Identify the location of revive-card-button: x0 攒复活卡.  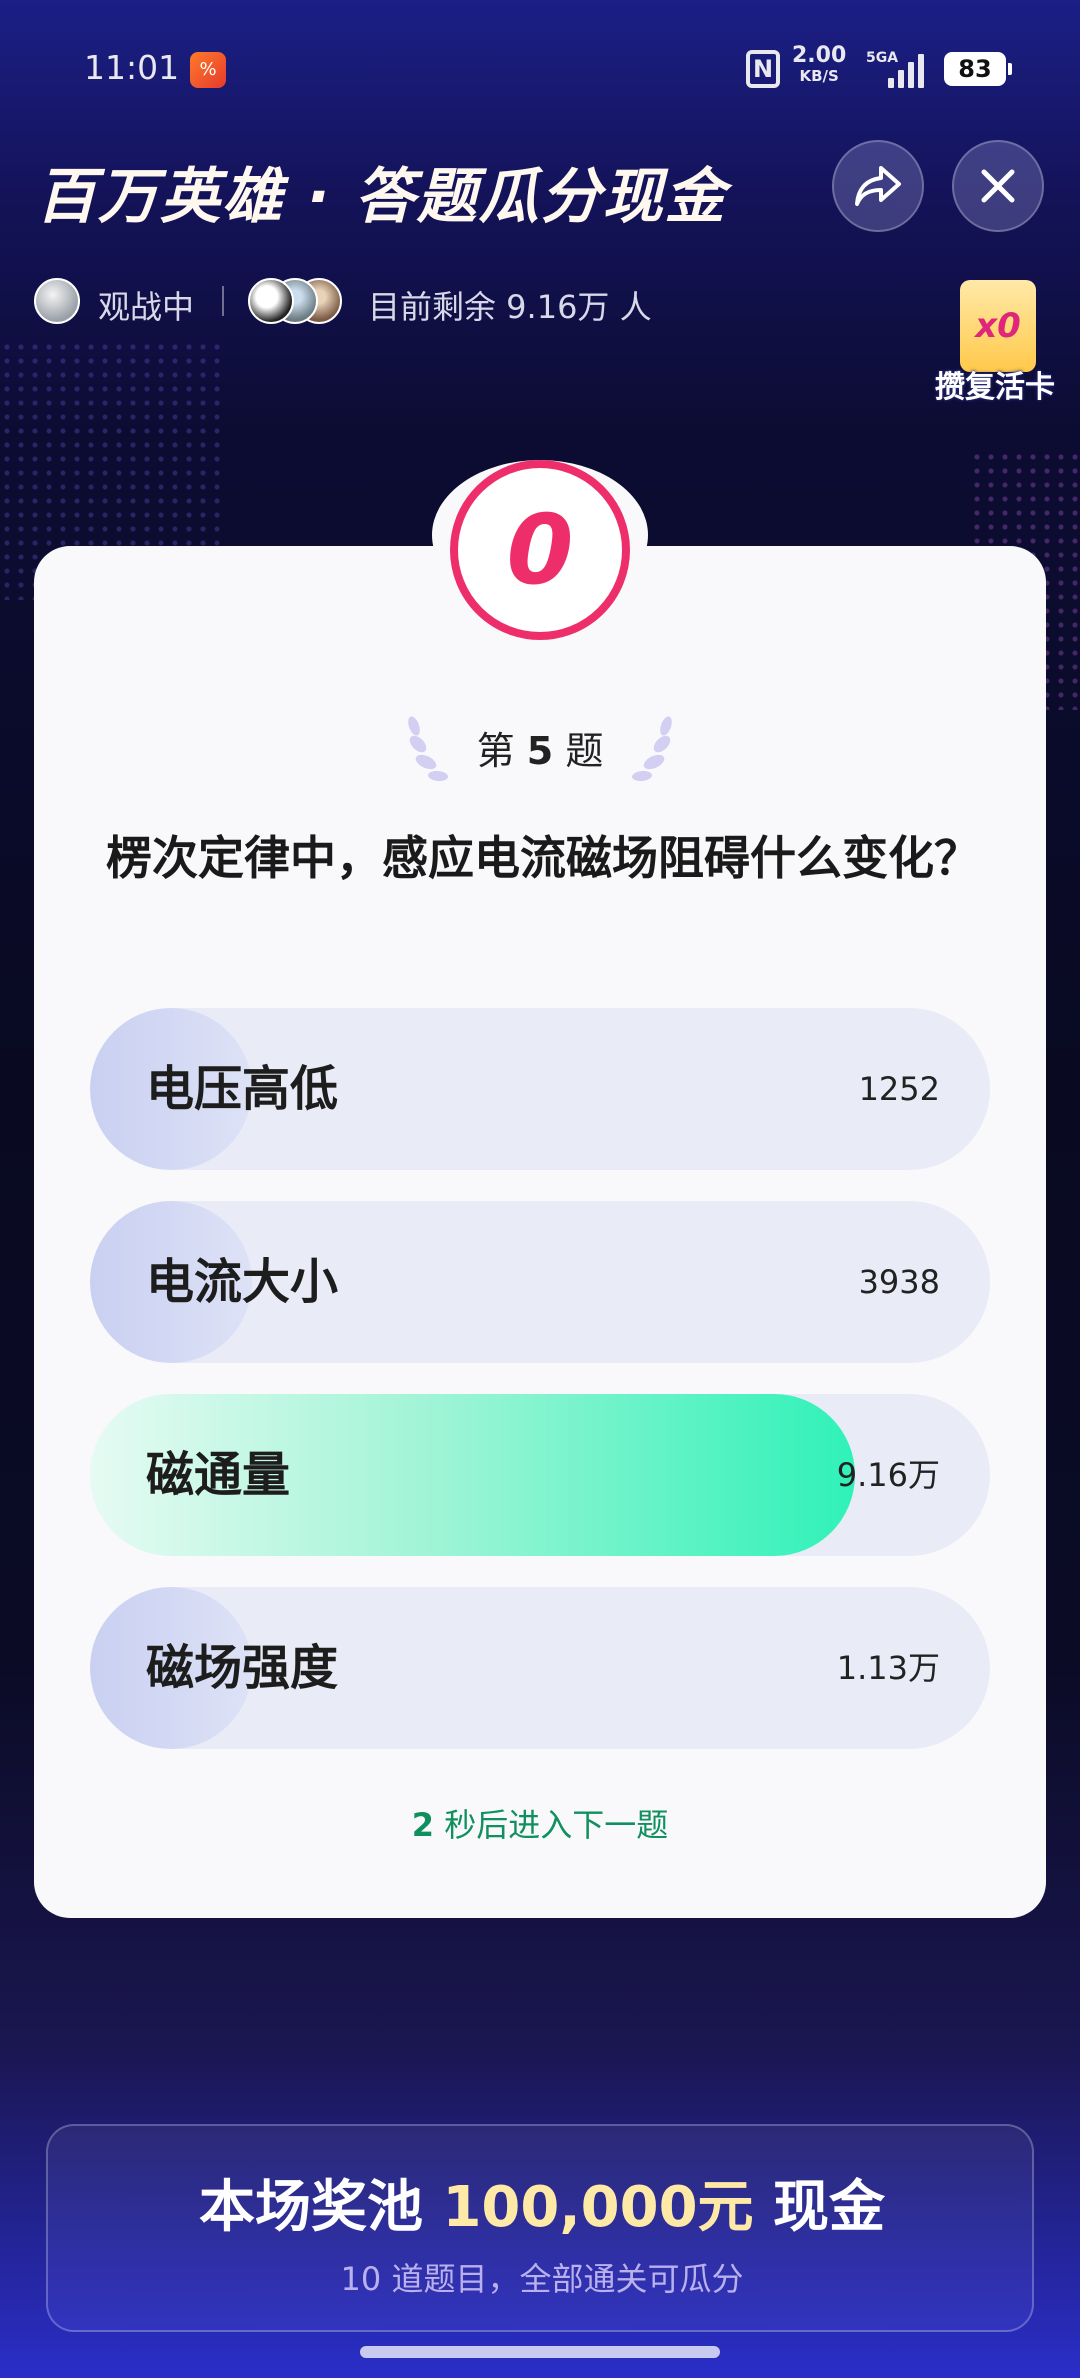
(995, 342).